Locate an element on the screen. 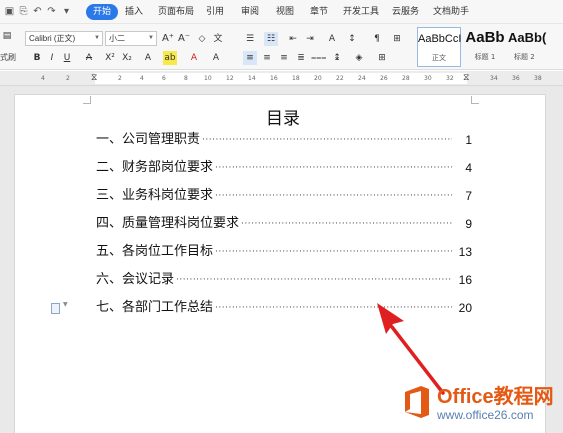  ruler-tick: 10 is located at coordinates (208, 78).